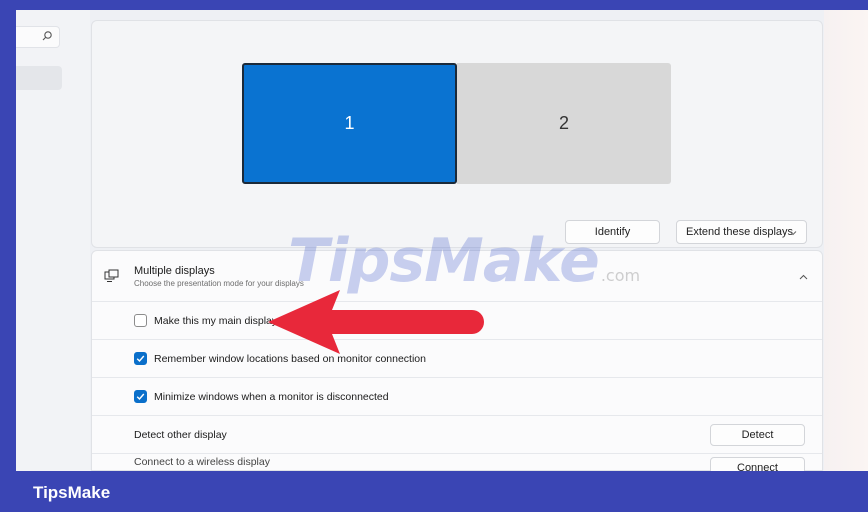 Image resolution: width=868 pixels, height=512 pixels. I want to click on detect-display-label: Detect other display, so click(180, 434).